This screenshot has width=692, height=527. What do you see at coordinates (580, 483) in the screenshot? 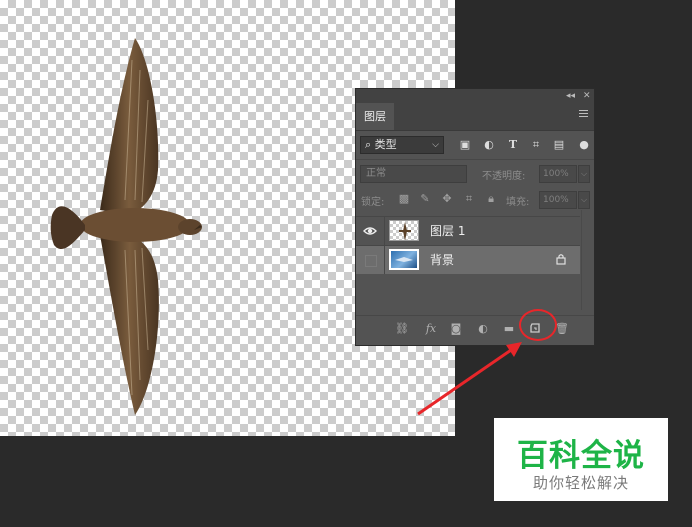
I see `watermark-subtitle: 助你轻松解决` at bounding box center [580, 483].